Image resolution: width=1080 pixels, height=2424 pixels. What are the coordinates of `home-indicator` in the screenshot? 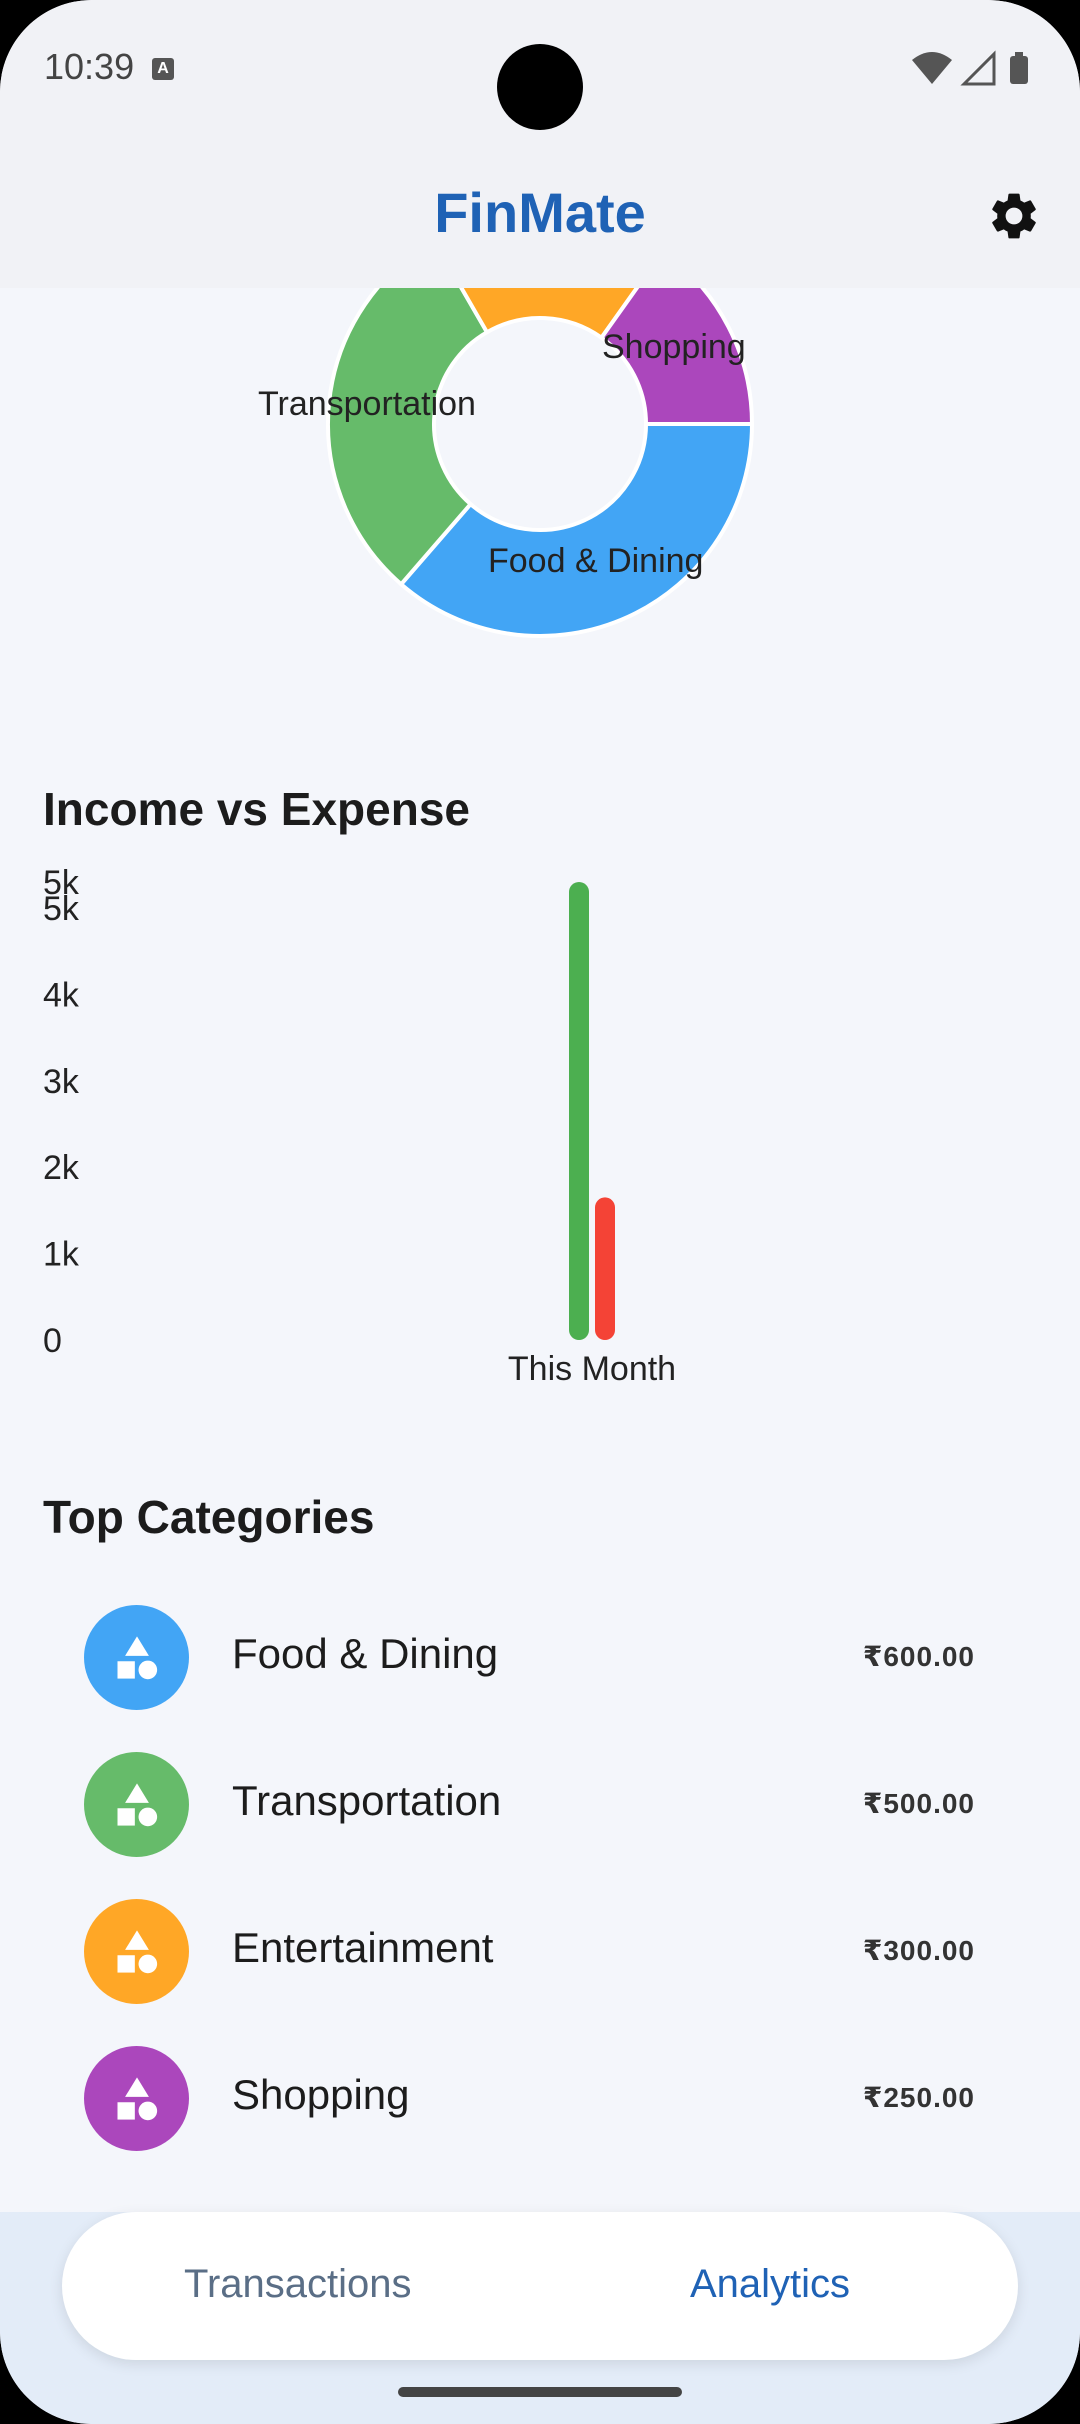 It's located at (540, 2392).